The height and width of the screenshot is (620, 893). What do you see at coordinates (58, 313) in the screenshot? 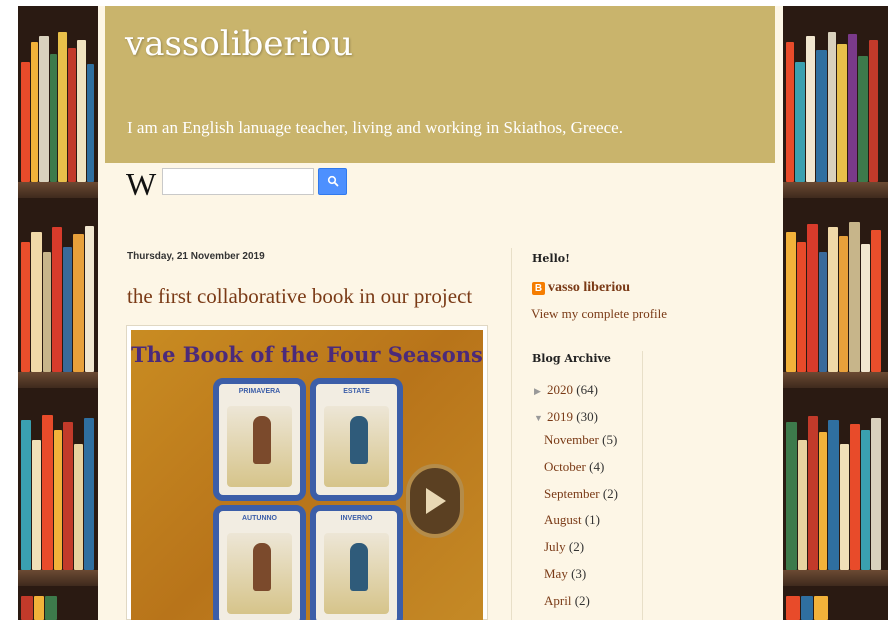
I see `bookshelf-left` at bounding box center [58, 313].